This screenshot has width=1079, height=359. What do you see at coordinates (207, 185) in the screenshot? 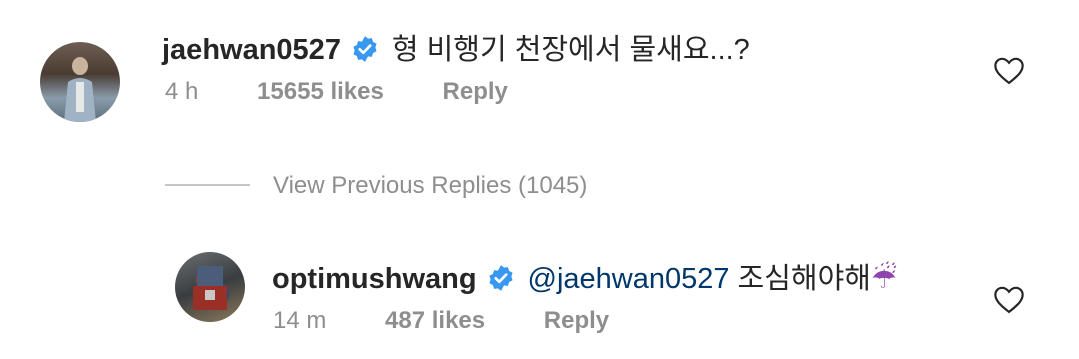
I see `replies-divider` at bounding box center [207, 185].